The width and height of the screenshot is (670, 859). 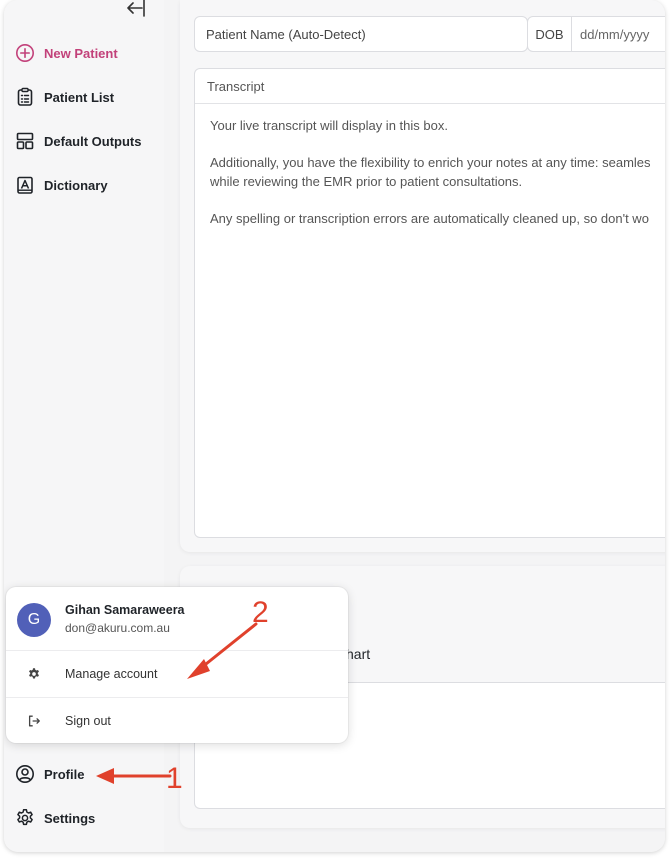 What do you see at coordinates (174, 778) in the screenshot?
I see `annotation-step-1: 1` at bounding box center [174, 778].